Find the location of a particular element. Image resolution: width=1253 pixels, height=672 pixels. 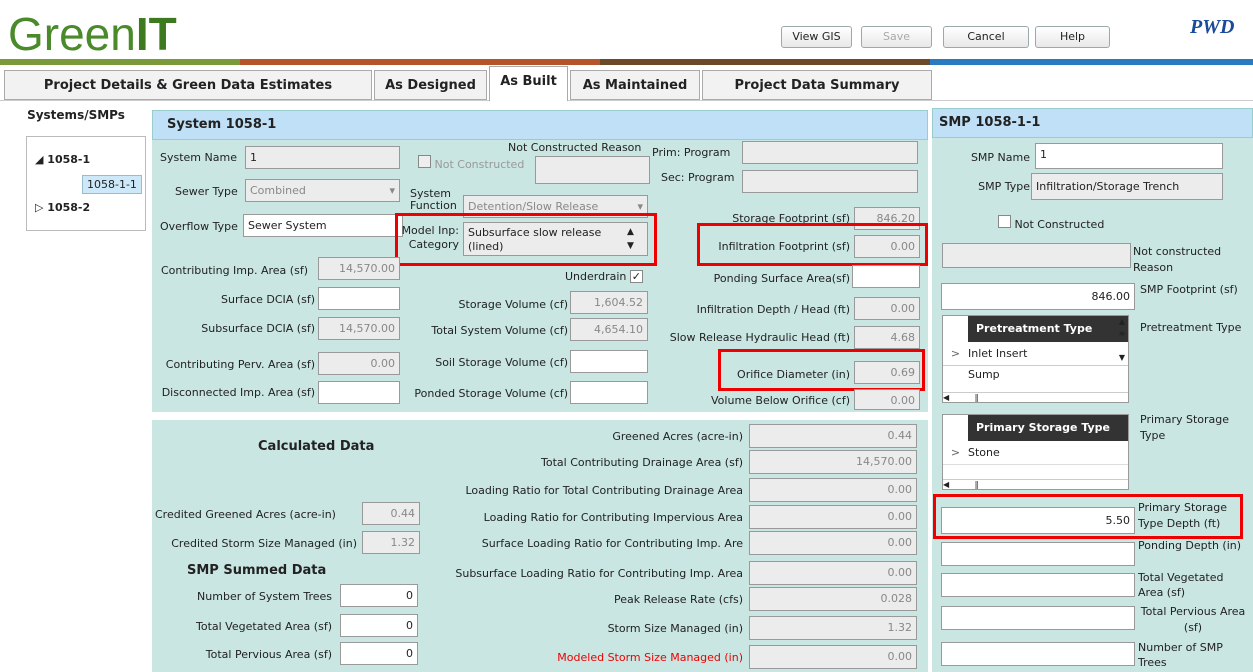

credited-storm-size-field: 1.32 is located at coordinates (391, 542).